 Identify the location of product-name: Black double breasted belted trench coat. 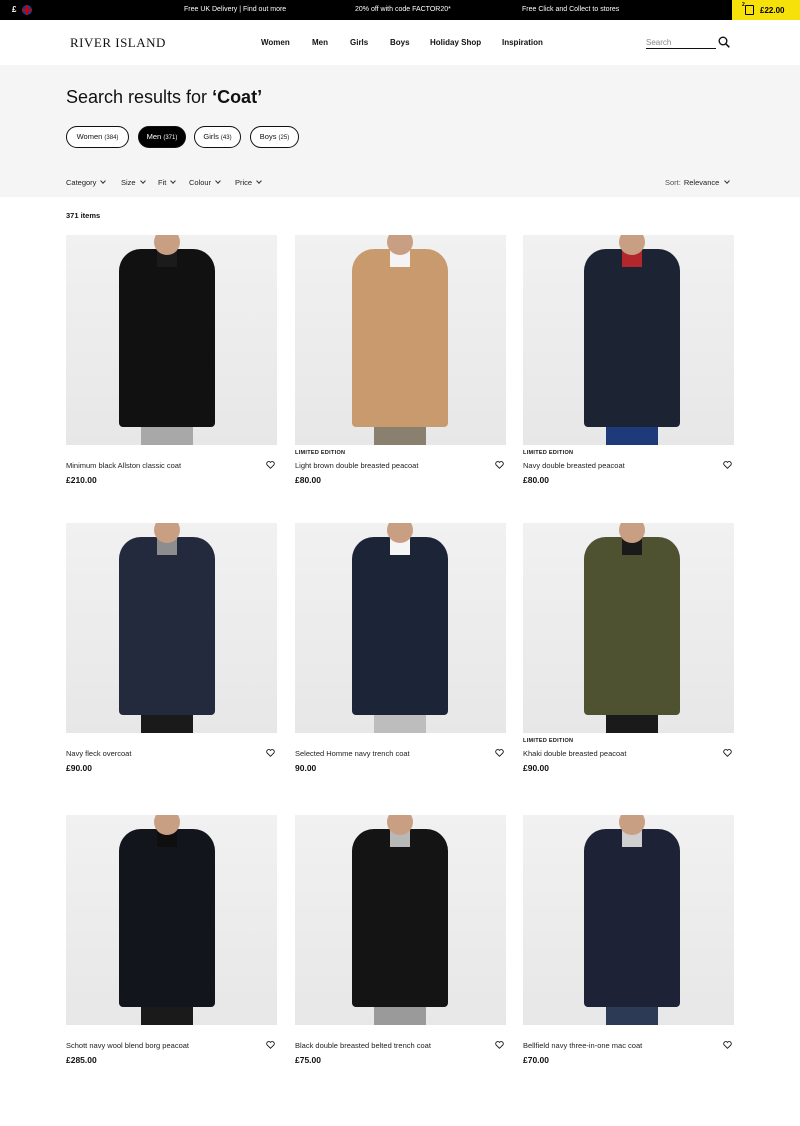
(363, 1045).